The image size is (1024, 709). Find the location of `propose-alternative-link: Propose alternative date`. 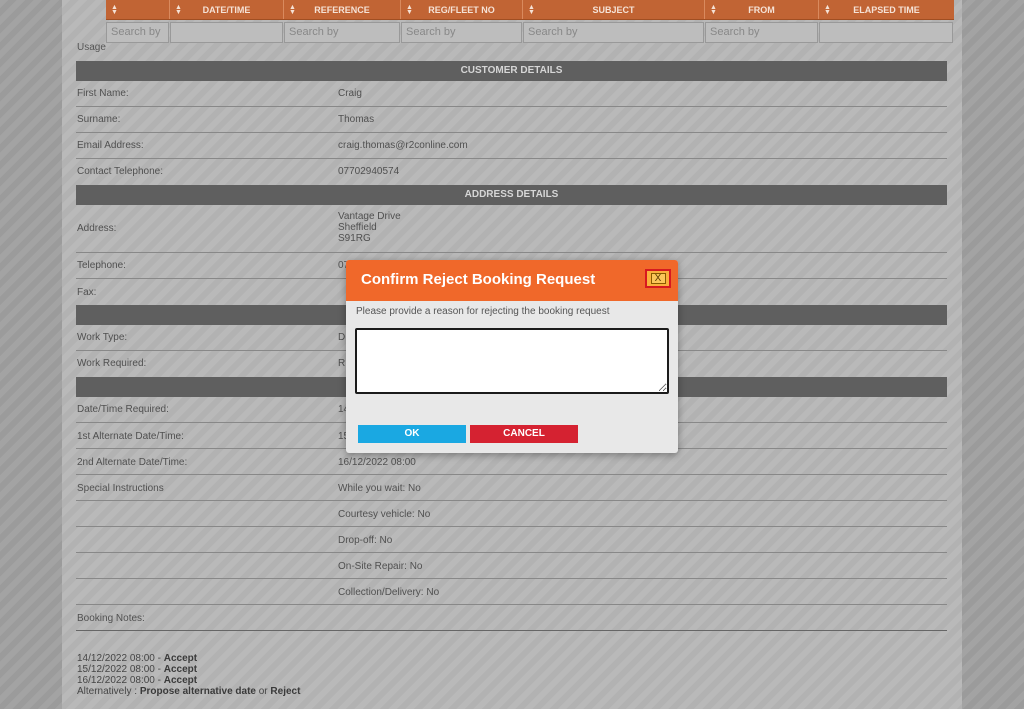

propose-alternative-link: Propose alternative date is located at coordinates (198, 691).